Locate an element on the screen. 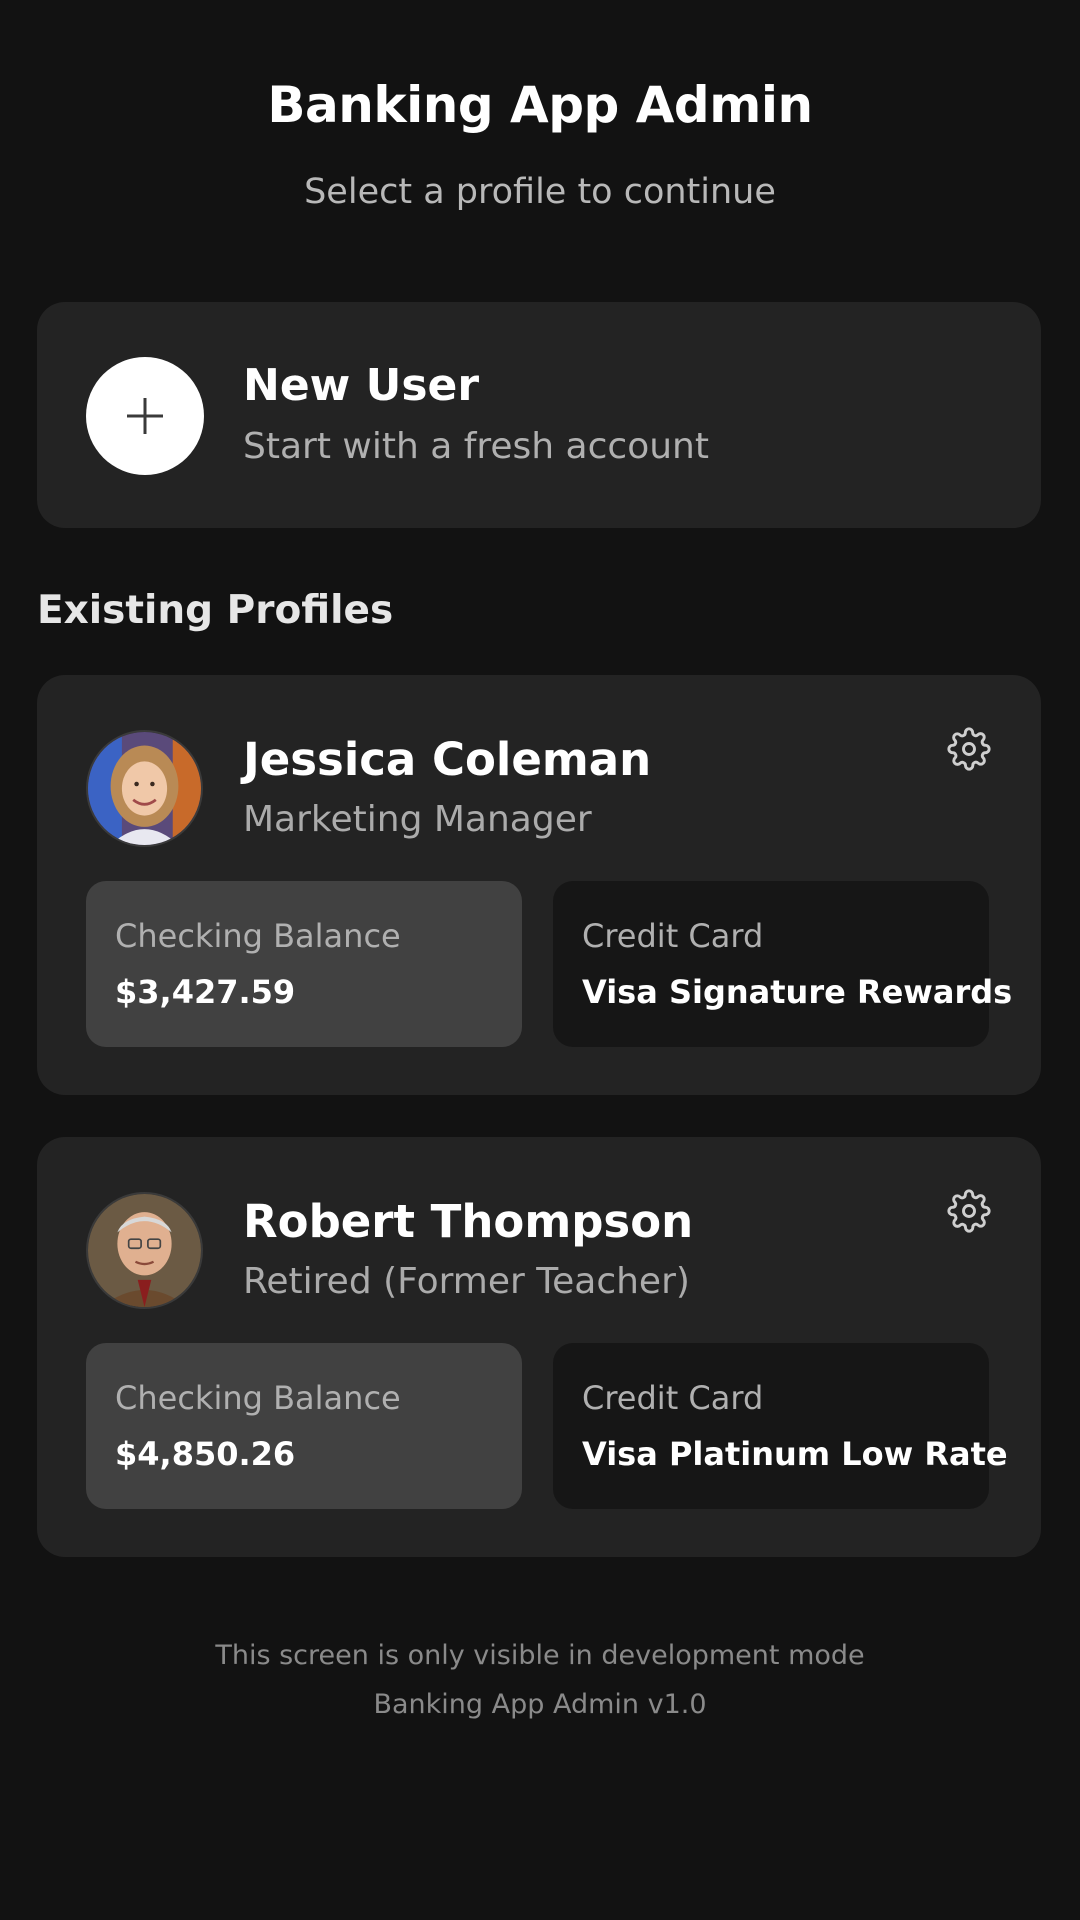 The width and height of the screenshot is (1080, 1920). new-user-subtitle: Start with a fresh account is located at coordinates (476, 446).